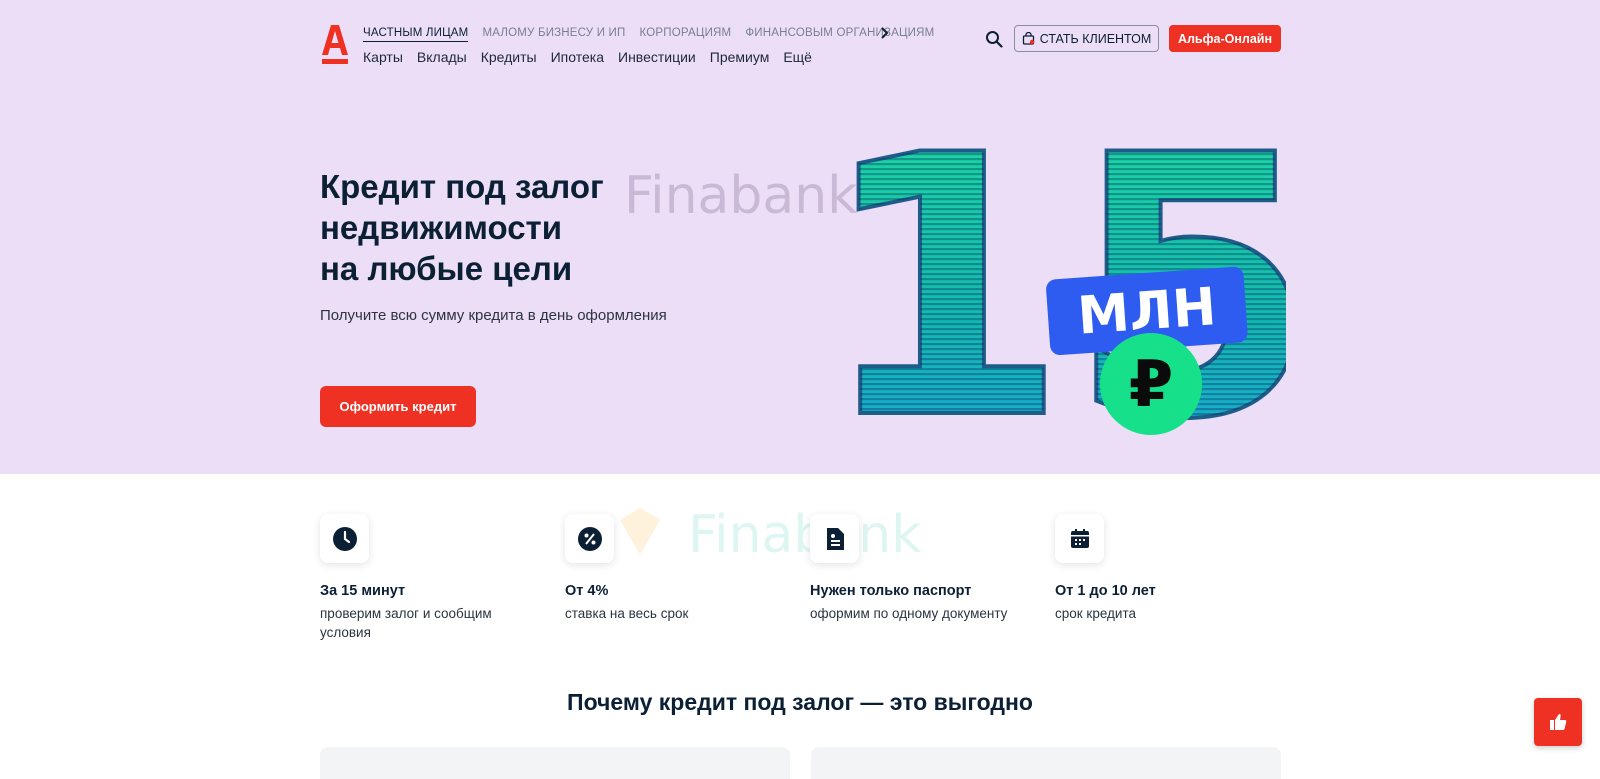  What do you see at coordinates (363, 591) in the screenshot?
I see `feature-title: За 15 минут` at bounding box center [363, 591].